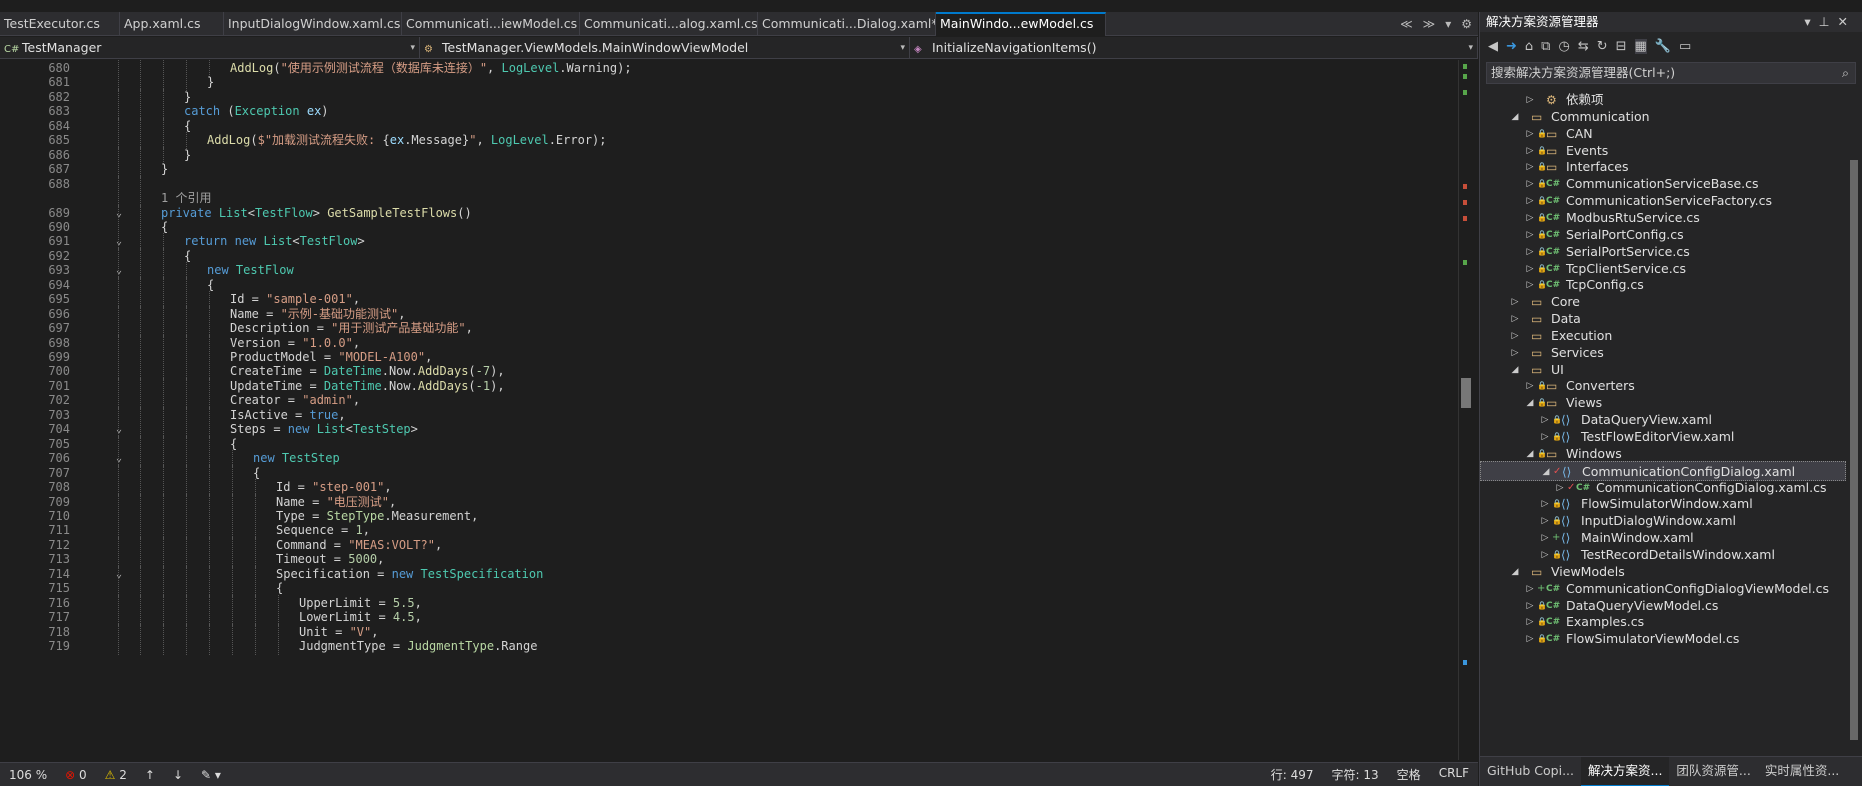 The image size is (1862, 786). Describe the element at coordinates (669, 24) in the screenshot. I see `tab-4: Communicati...alog.xaml.cs` at that location.